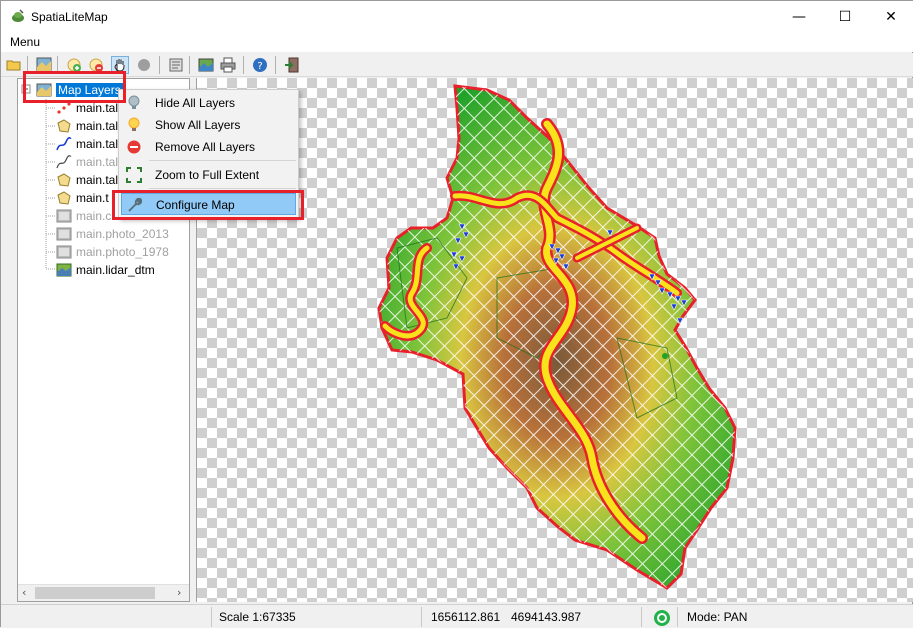 This screenshot has height=628, width=913. Describe the element at coordinates (208, 205) in the screenshot. I see `annotation-highlight-configure-map` at that location.